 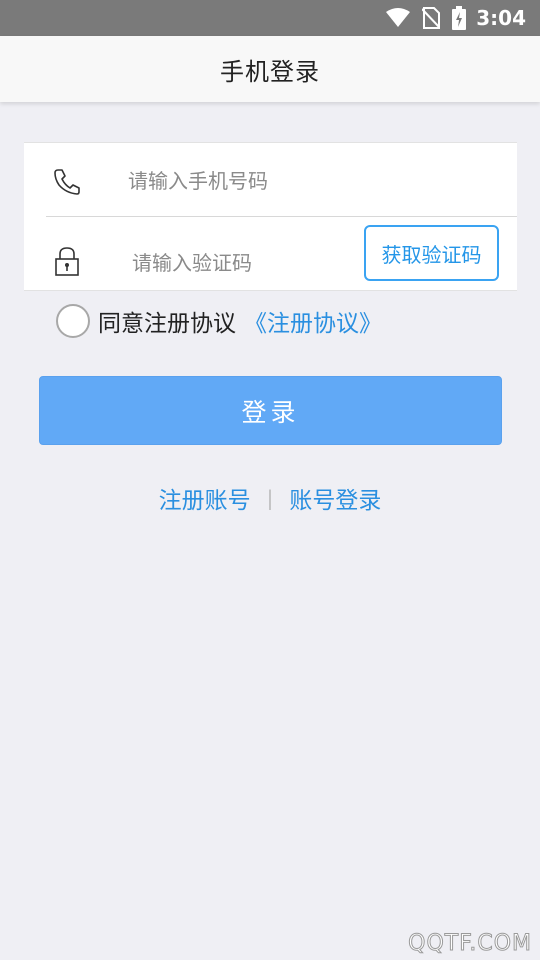 I want to click on phone-icon, so click(x=67, y=182).